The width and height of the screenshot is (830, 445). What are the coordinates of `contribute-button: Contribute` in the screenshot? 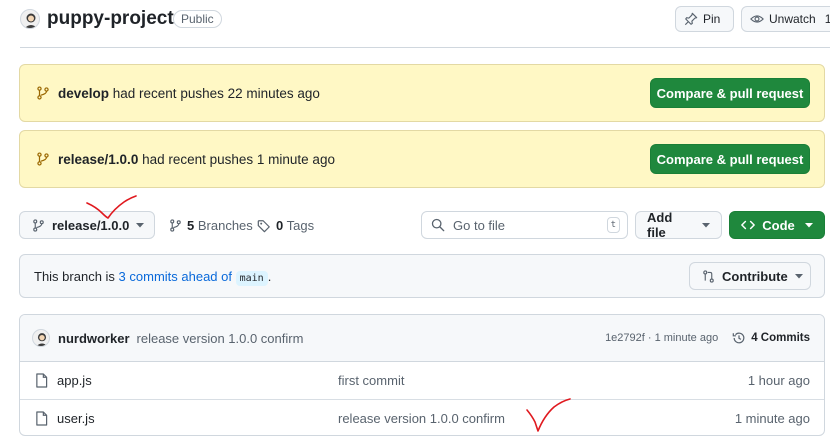 It's located at (750, 276).